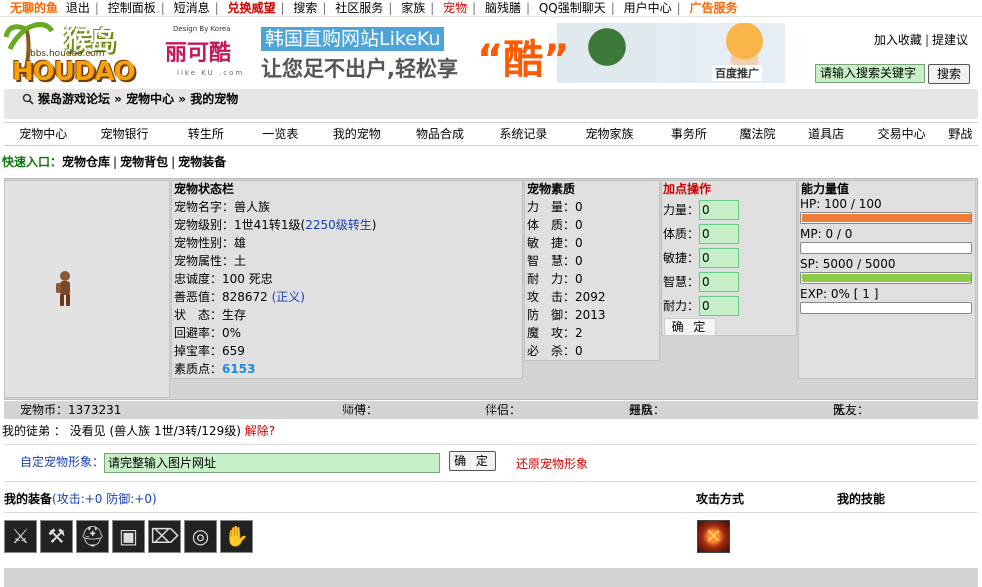 The height and width of the screenshot is (587, 982). What do you see at coordinates (200, 536) in the screenshot?
I see `equip-slot-6: ◎` at bounding box center [200, 536].